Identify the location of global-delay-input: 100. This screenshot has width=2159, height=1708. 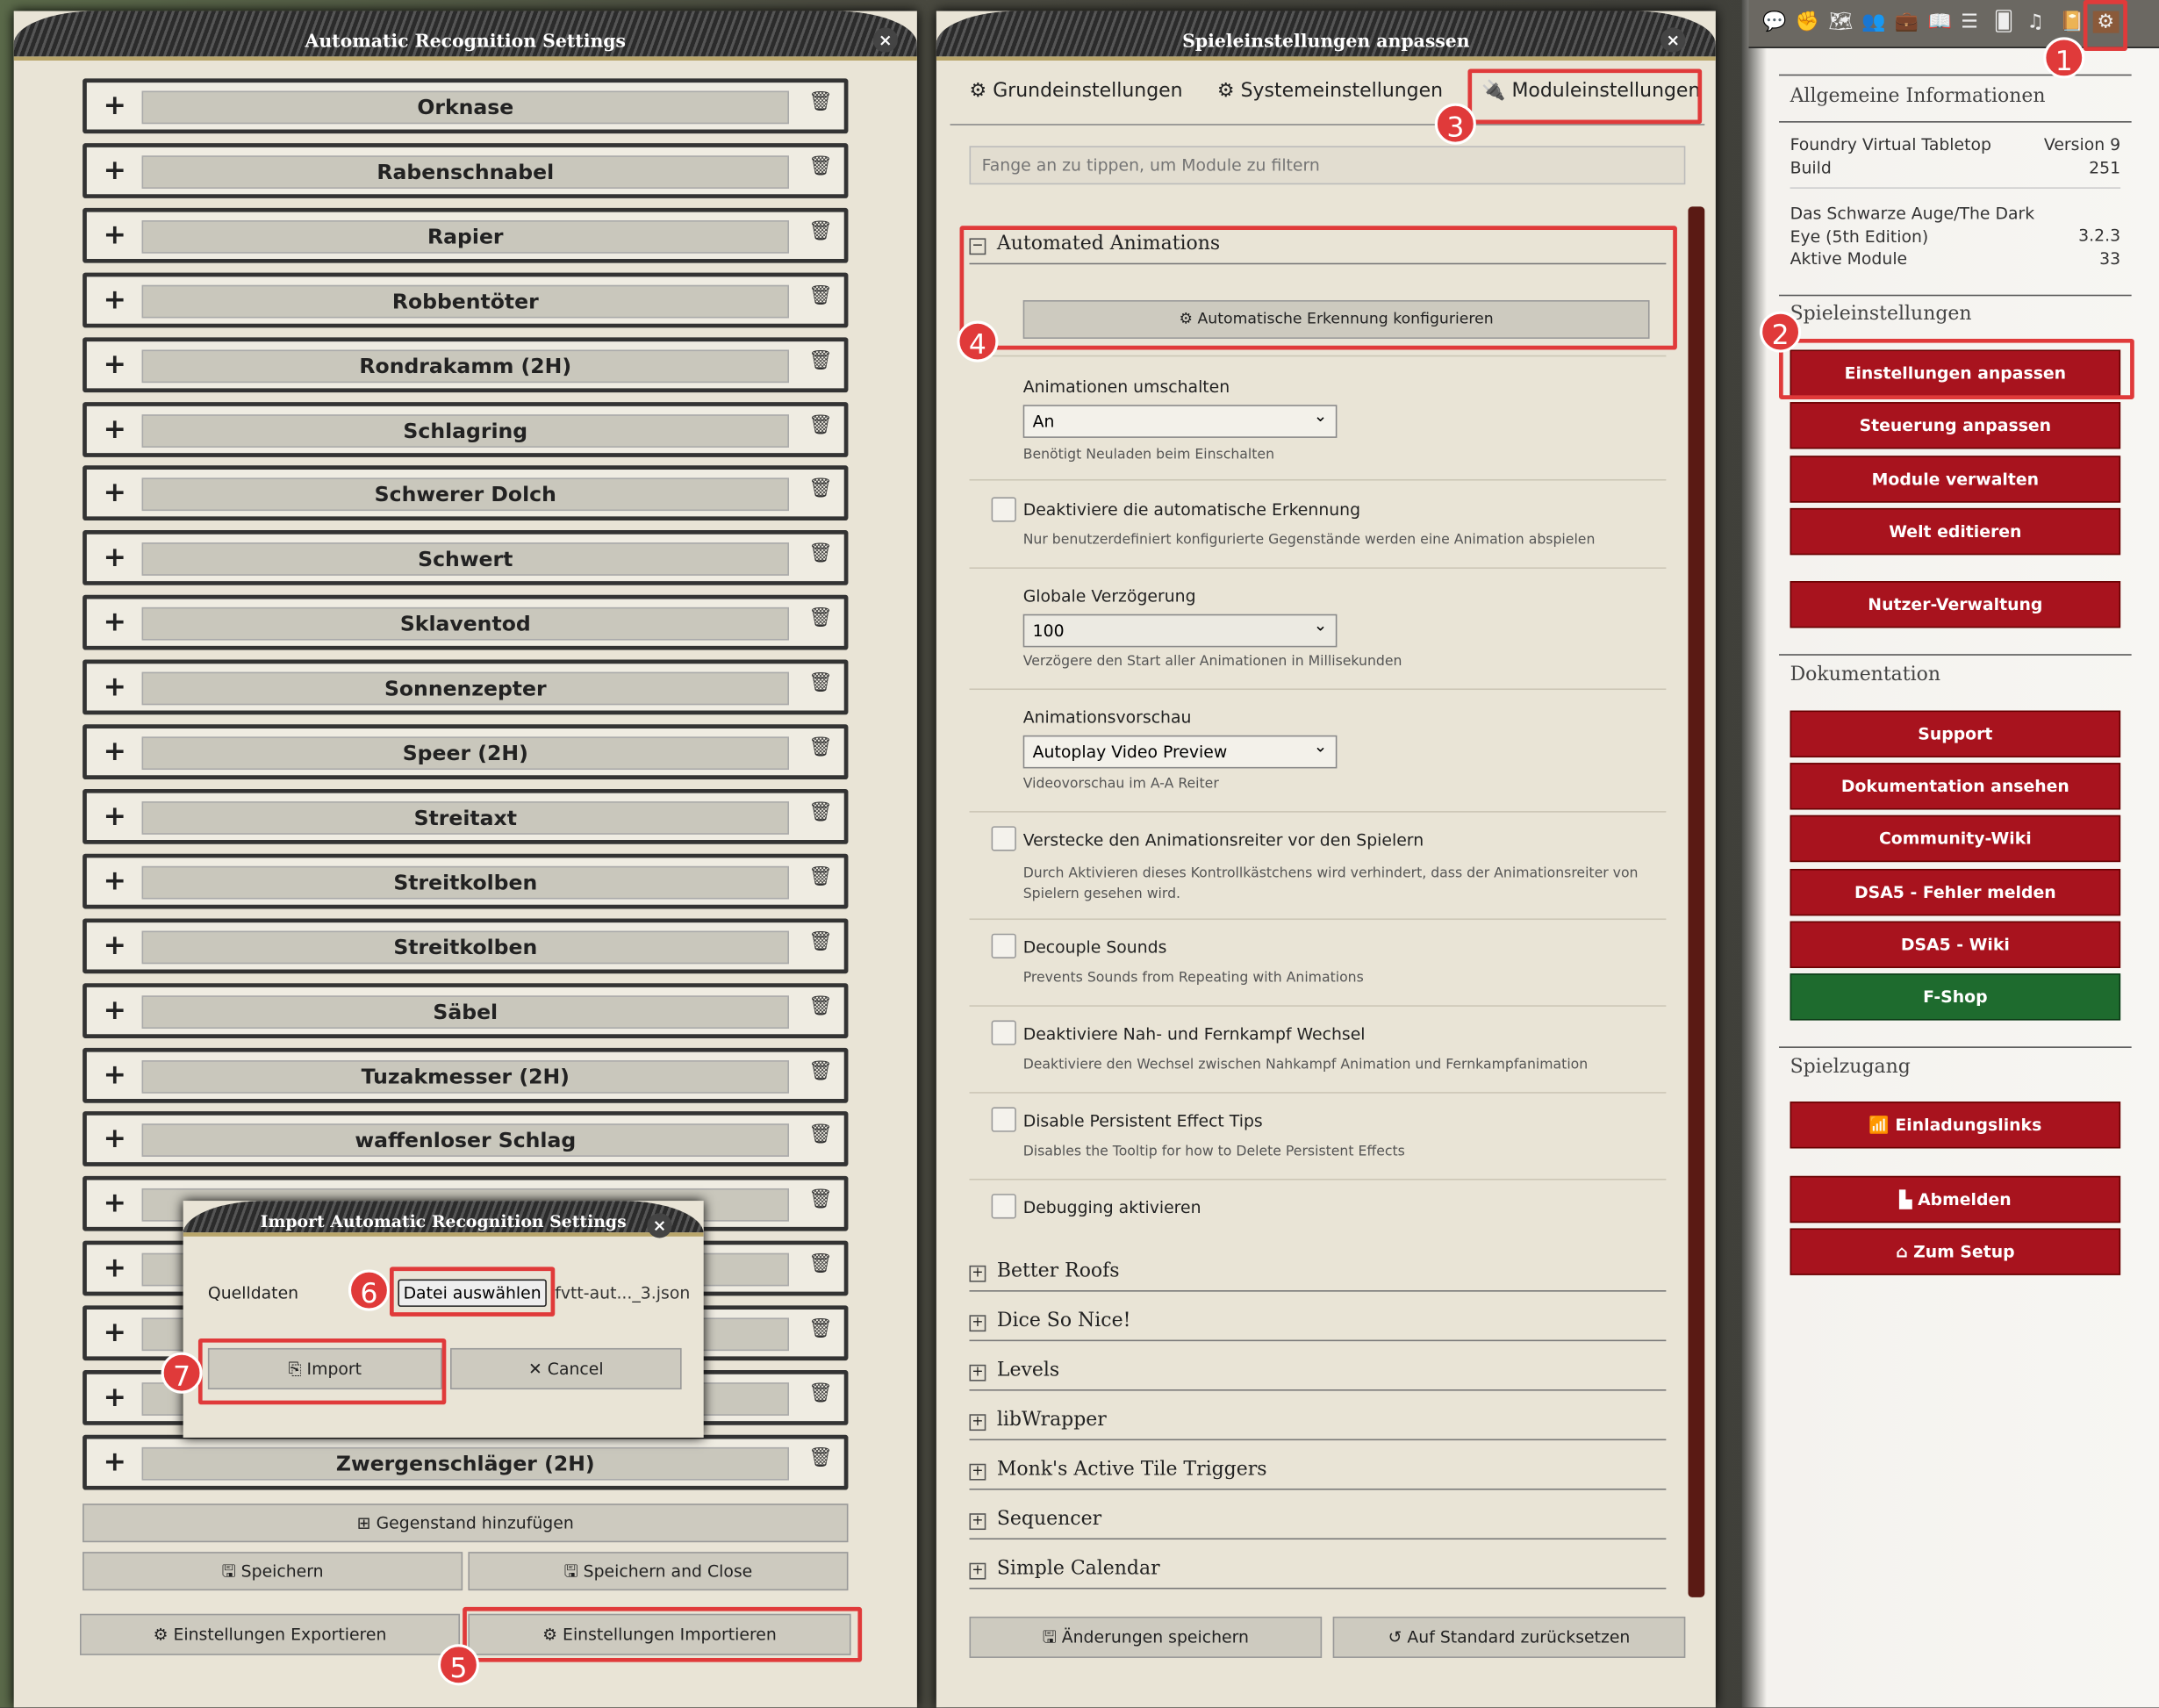
(1180, 629).